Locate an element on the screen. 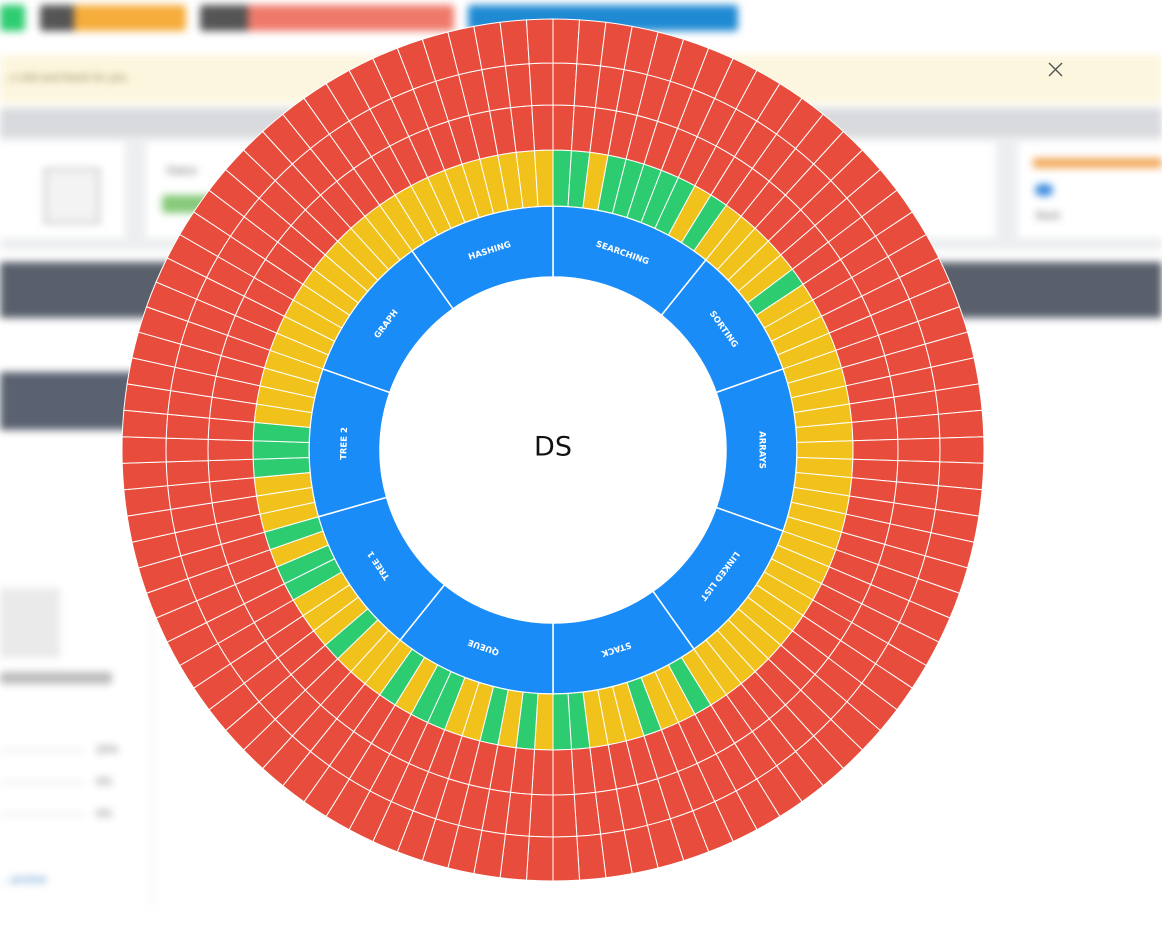  close-icon is located at coordinates (1055, 69).